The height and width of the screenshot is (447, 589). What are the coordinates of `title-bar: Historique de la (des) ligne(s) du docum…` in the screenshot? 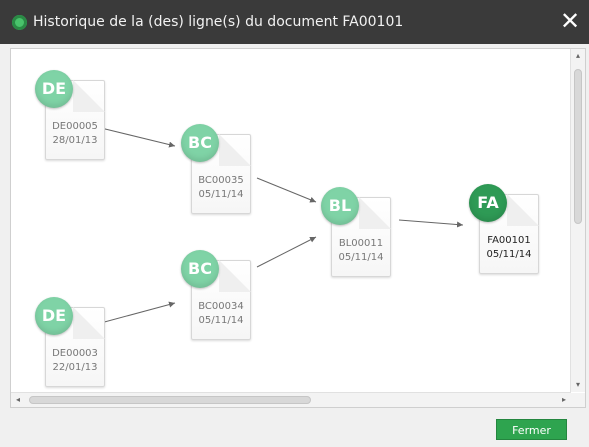 It's located at (294, 22).